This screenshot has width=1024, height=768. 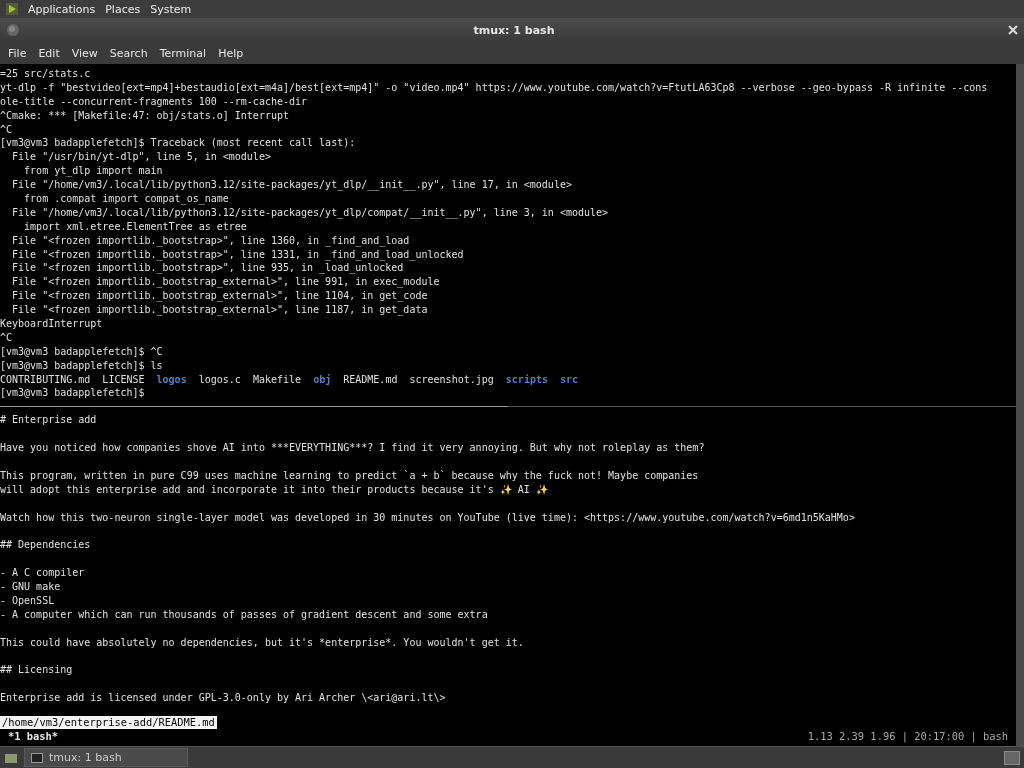 I want to click on file-name: CONTRIBUTING.md, so click(x=45, y=379).